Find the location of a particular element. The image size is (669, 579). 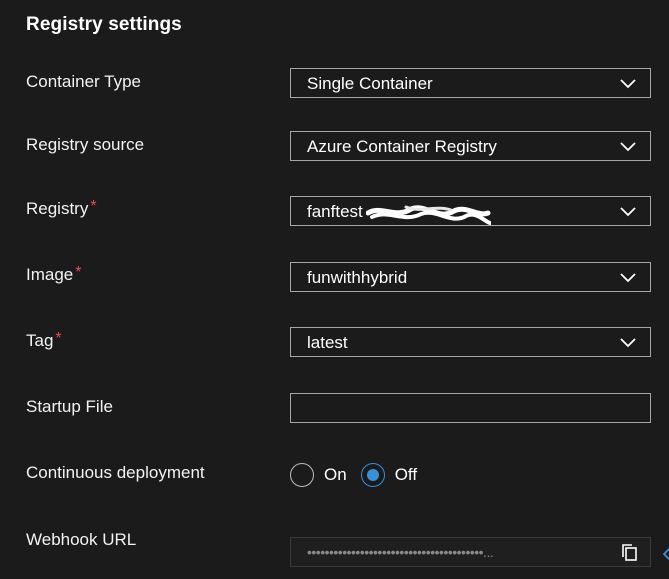

webhook-url-label: Webhook URL is located at coordinates (81, 540).